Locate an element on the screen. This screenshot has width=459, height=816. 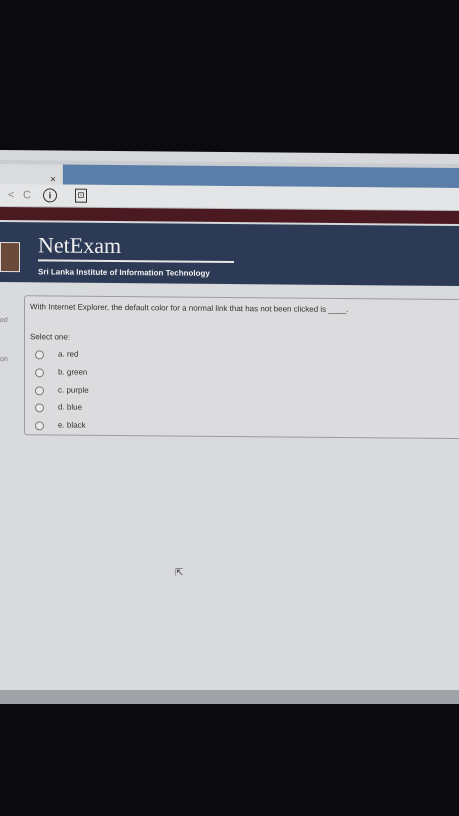
title-divider is located at coordinates (136, 261).